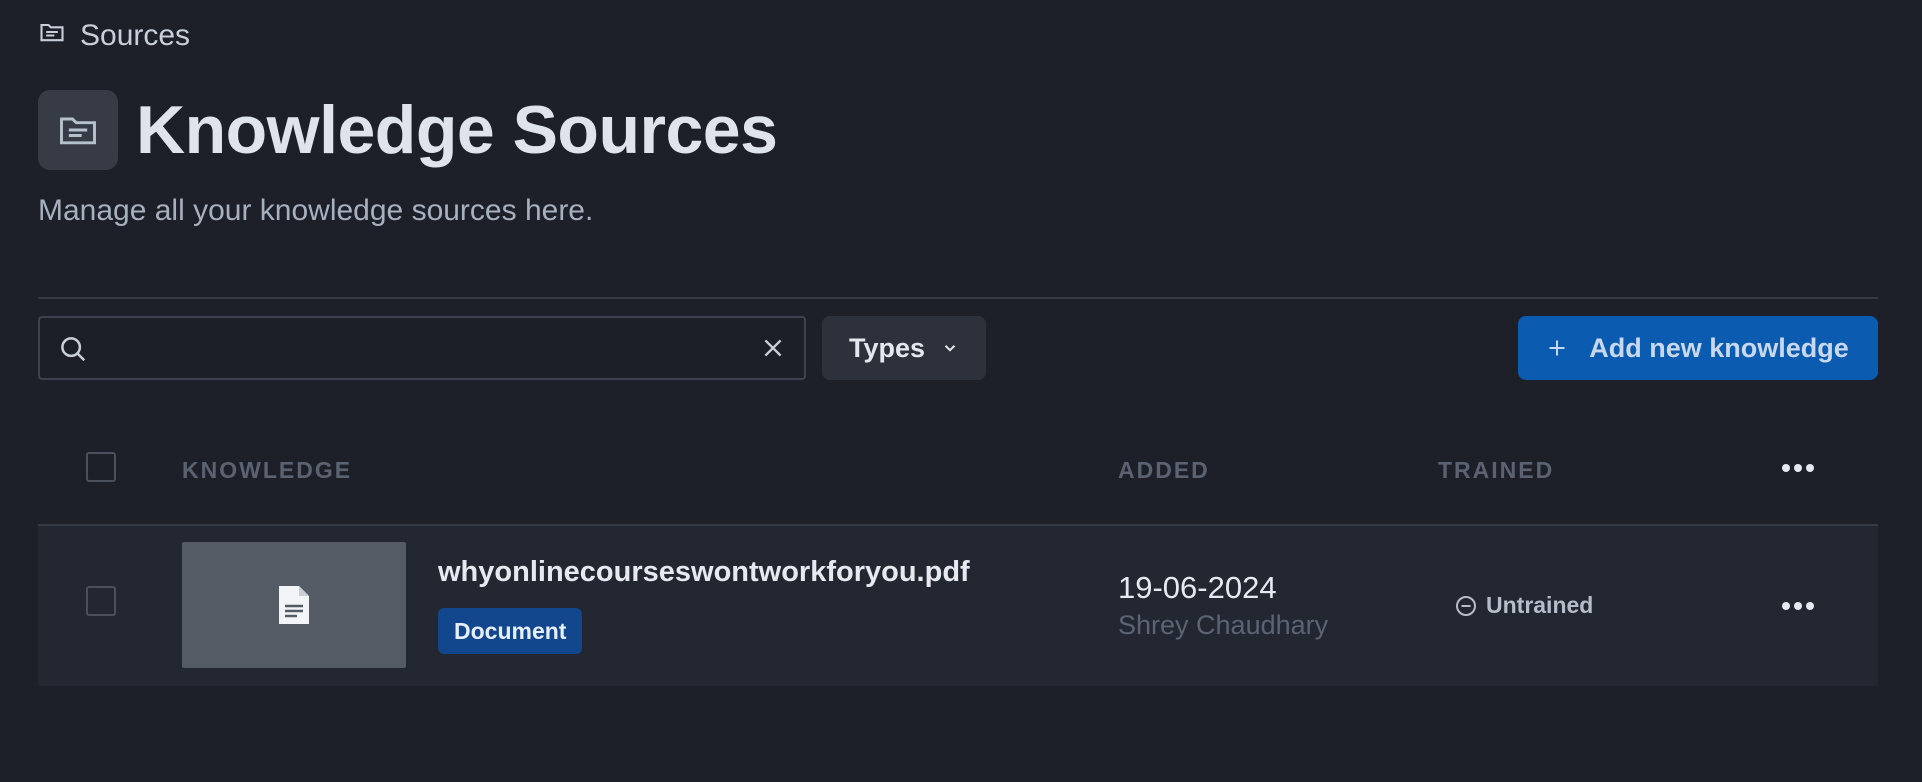 The width and height of the screenshot is (1922, 782). What do you see at coordinates (412, 348) in the screenshot?
I see `search-input` at bounding box center [412, 348].